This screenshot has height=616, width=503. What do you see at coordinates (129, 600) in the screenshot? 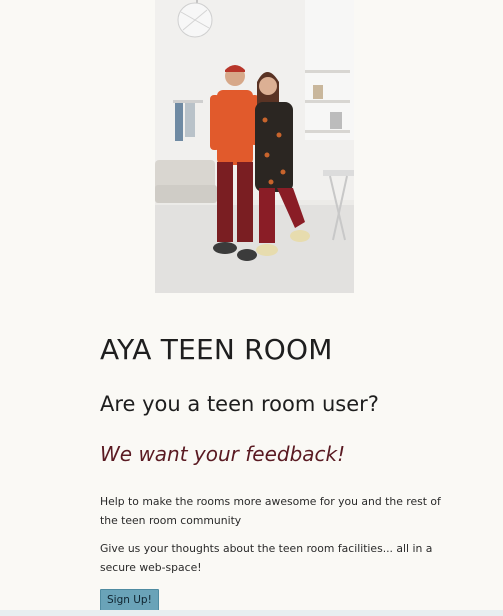
I see `sign-up-button: Sign Up!` at bounding box center [129, 600].